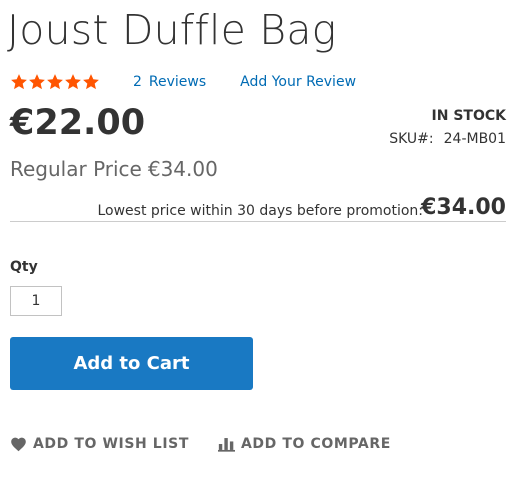 The image size is (516, 485). I want to click on add-to-cart-button: Add to Cart, so click(131, 363).